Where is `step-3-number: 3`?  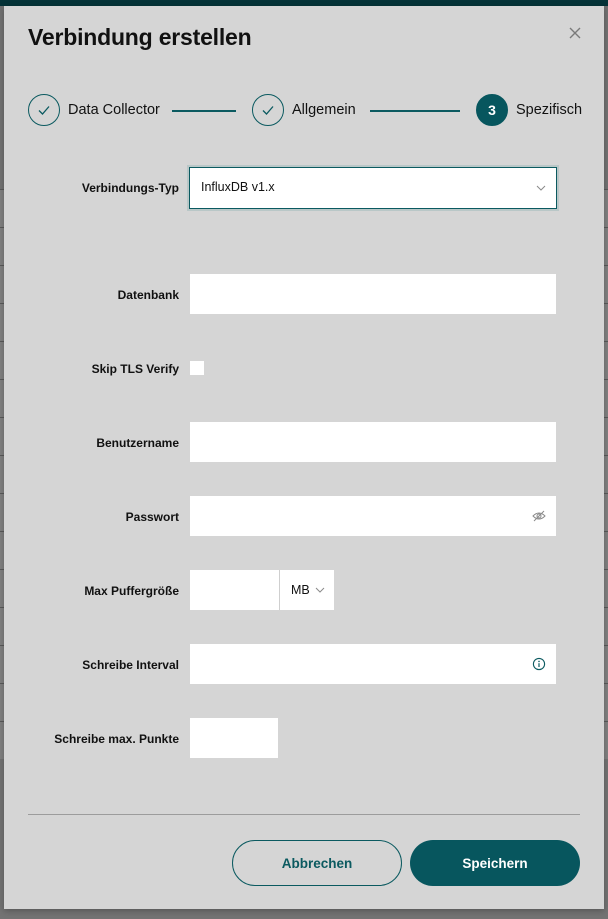
step-3-number: 3 is located at coordinates (492, 110).